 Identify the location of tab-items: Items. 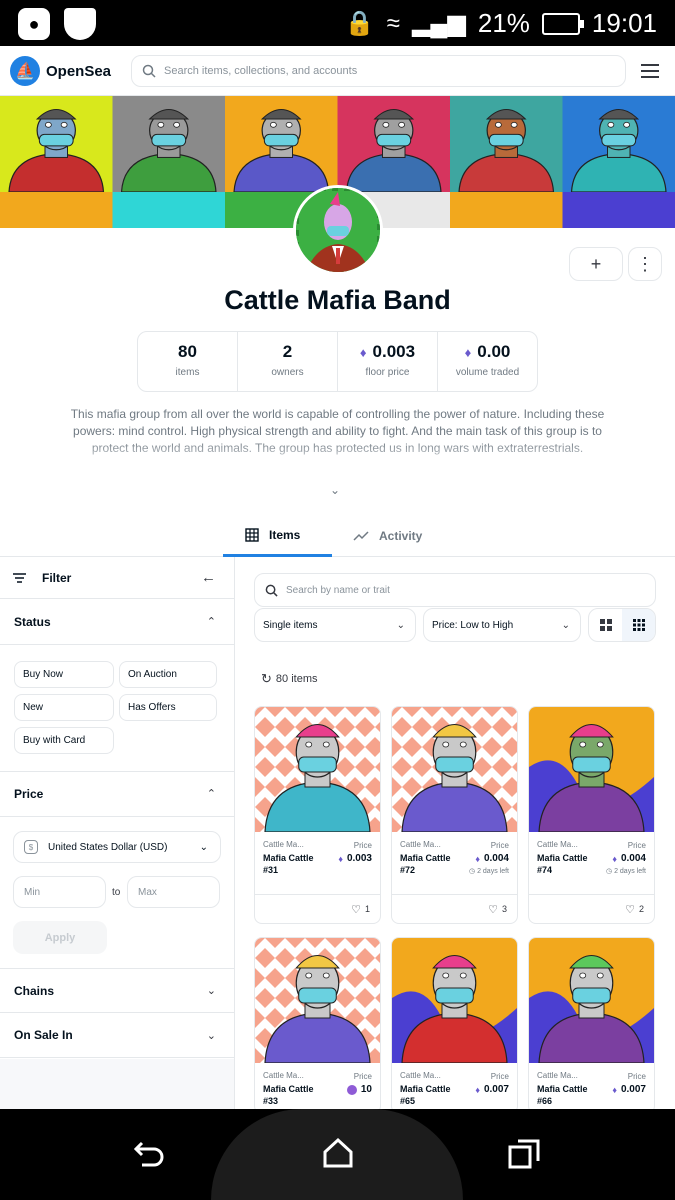
(277, 536).